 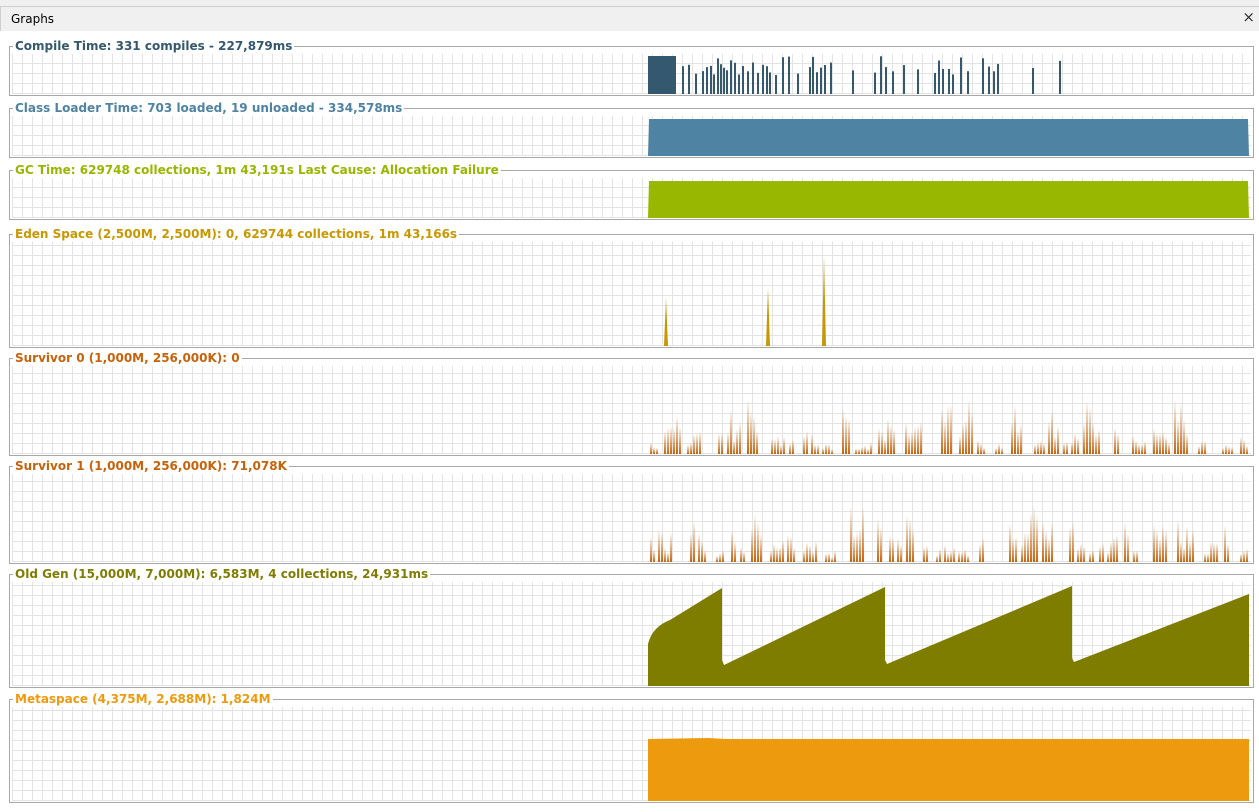 I want to click on compile-grid, so click(x=631, y=74).